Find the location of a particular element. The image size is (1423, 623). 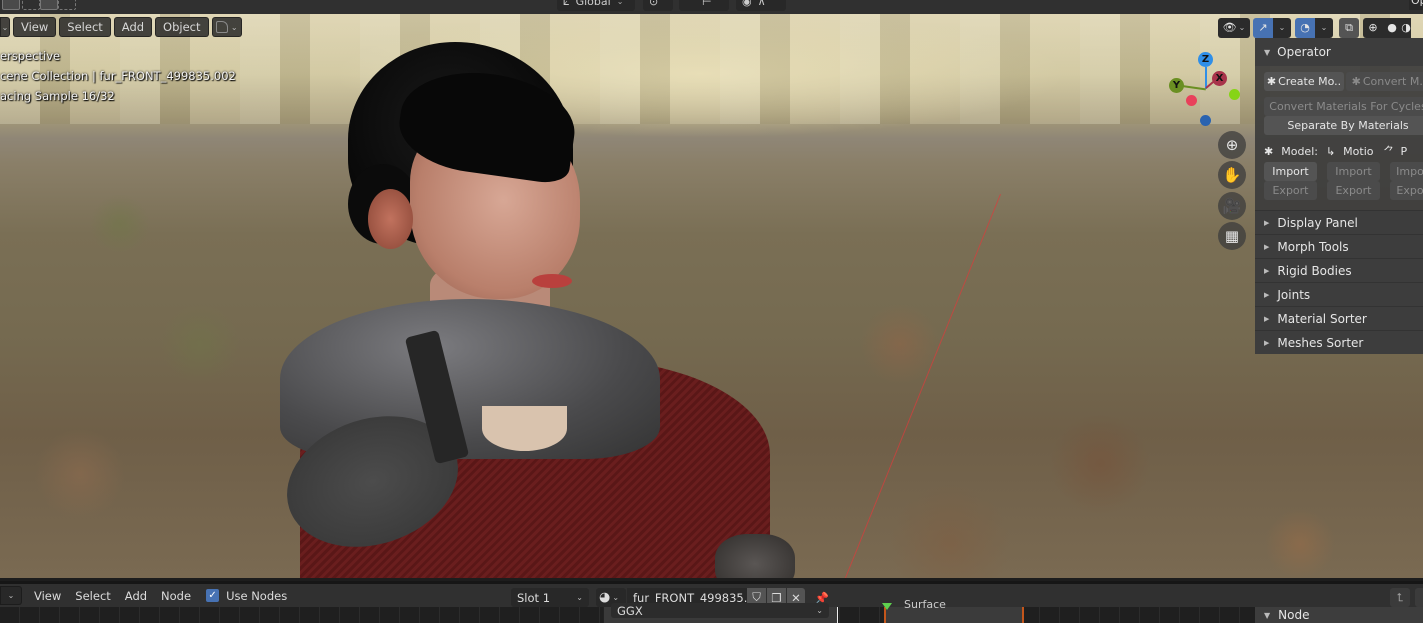

editor-type-dropdown: ⌄ is located at coordinates (5, 27).